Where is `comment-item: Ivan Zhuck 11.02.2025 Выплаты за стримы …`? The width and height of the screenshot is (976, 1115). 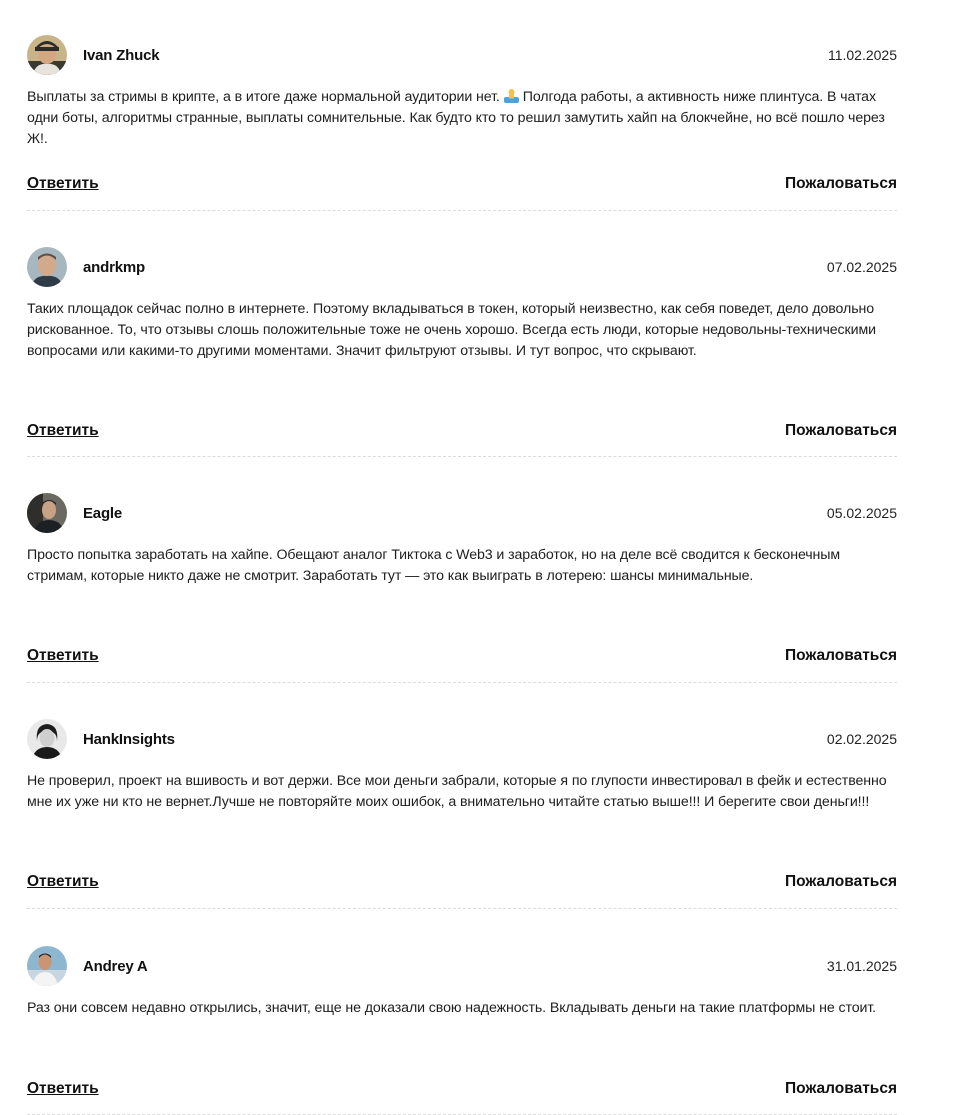 comment-item: Ivan Zhuck 11.02.2025 Выплаты за стримы … is located at coordinates (462, 122).